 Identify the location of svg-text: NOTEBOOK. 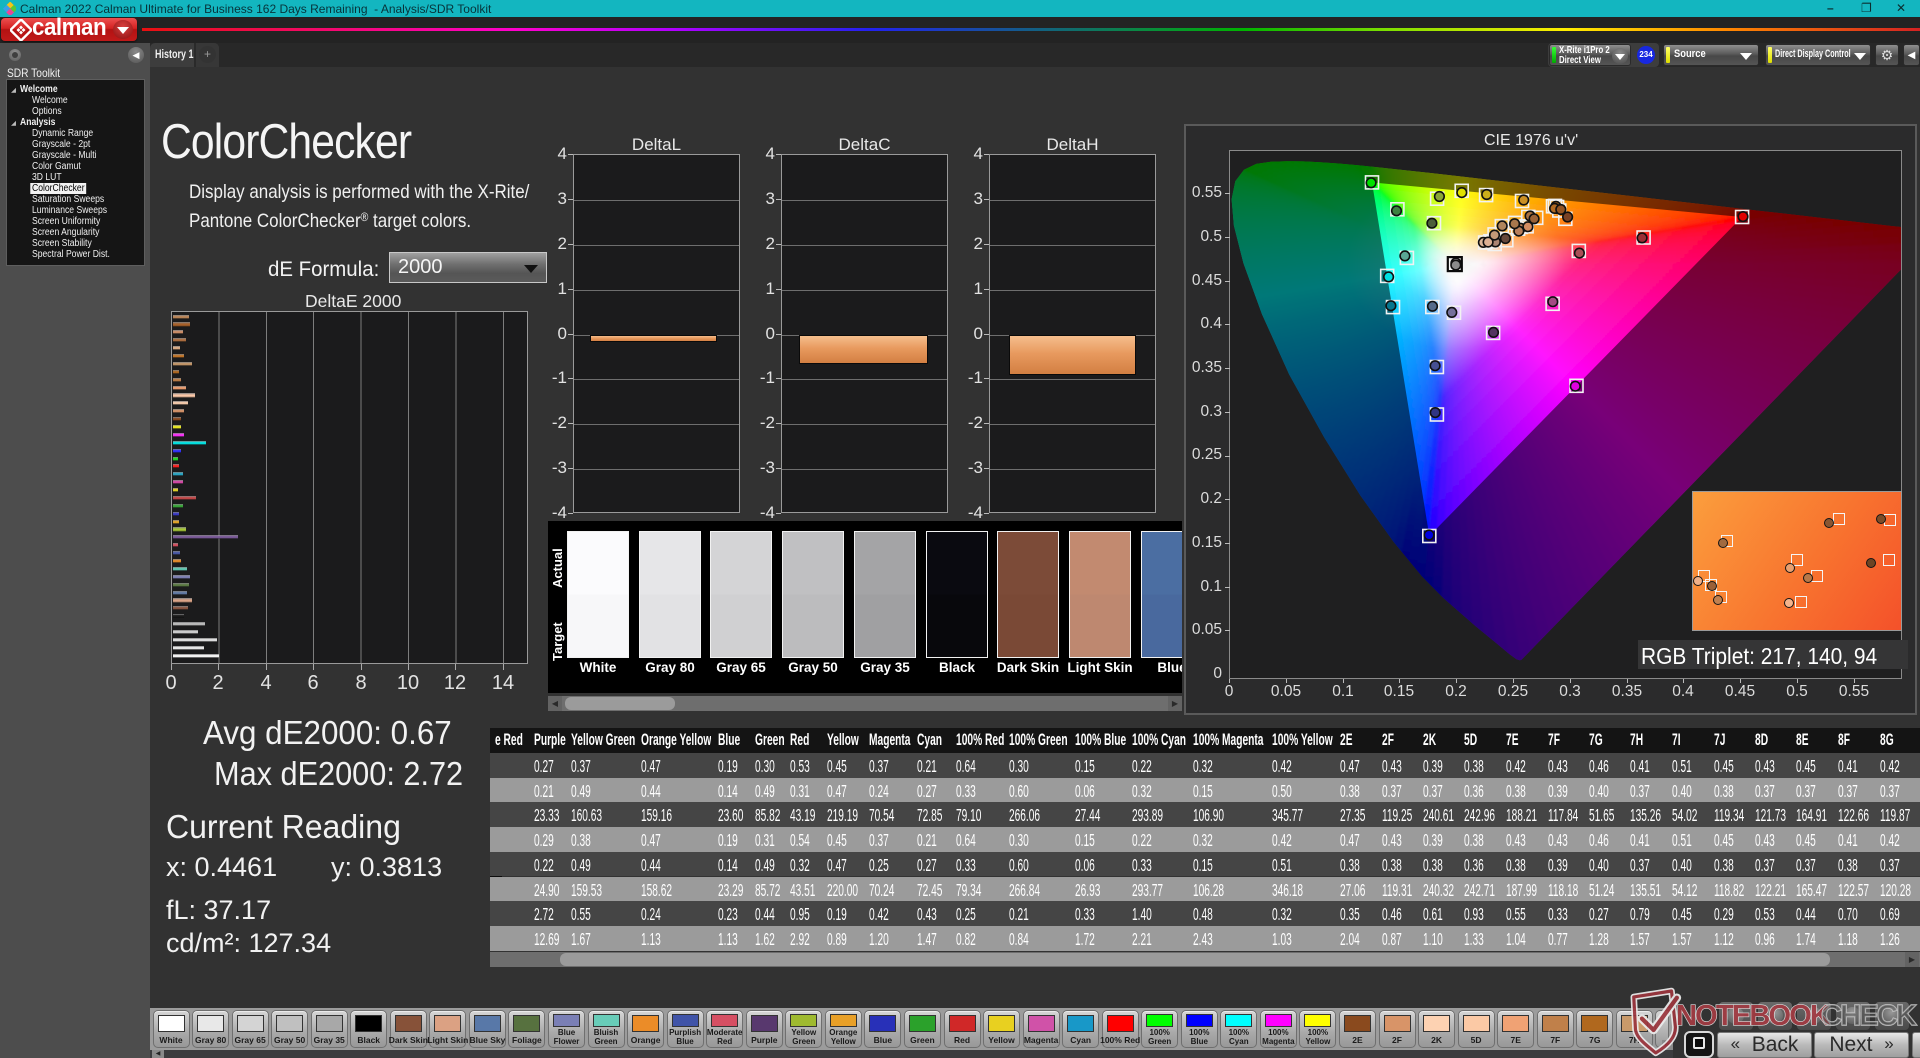
(1753, 1016).